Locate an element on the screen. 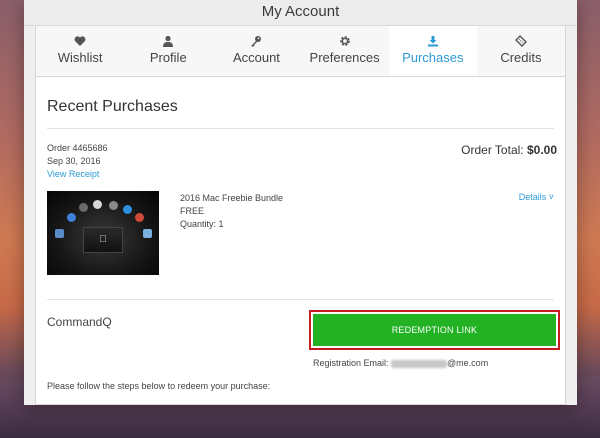 The image size is (600, 438). page-title: Recent Purchases is located at coordinates (112, 106).